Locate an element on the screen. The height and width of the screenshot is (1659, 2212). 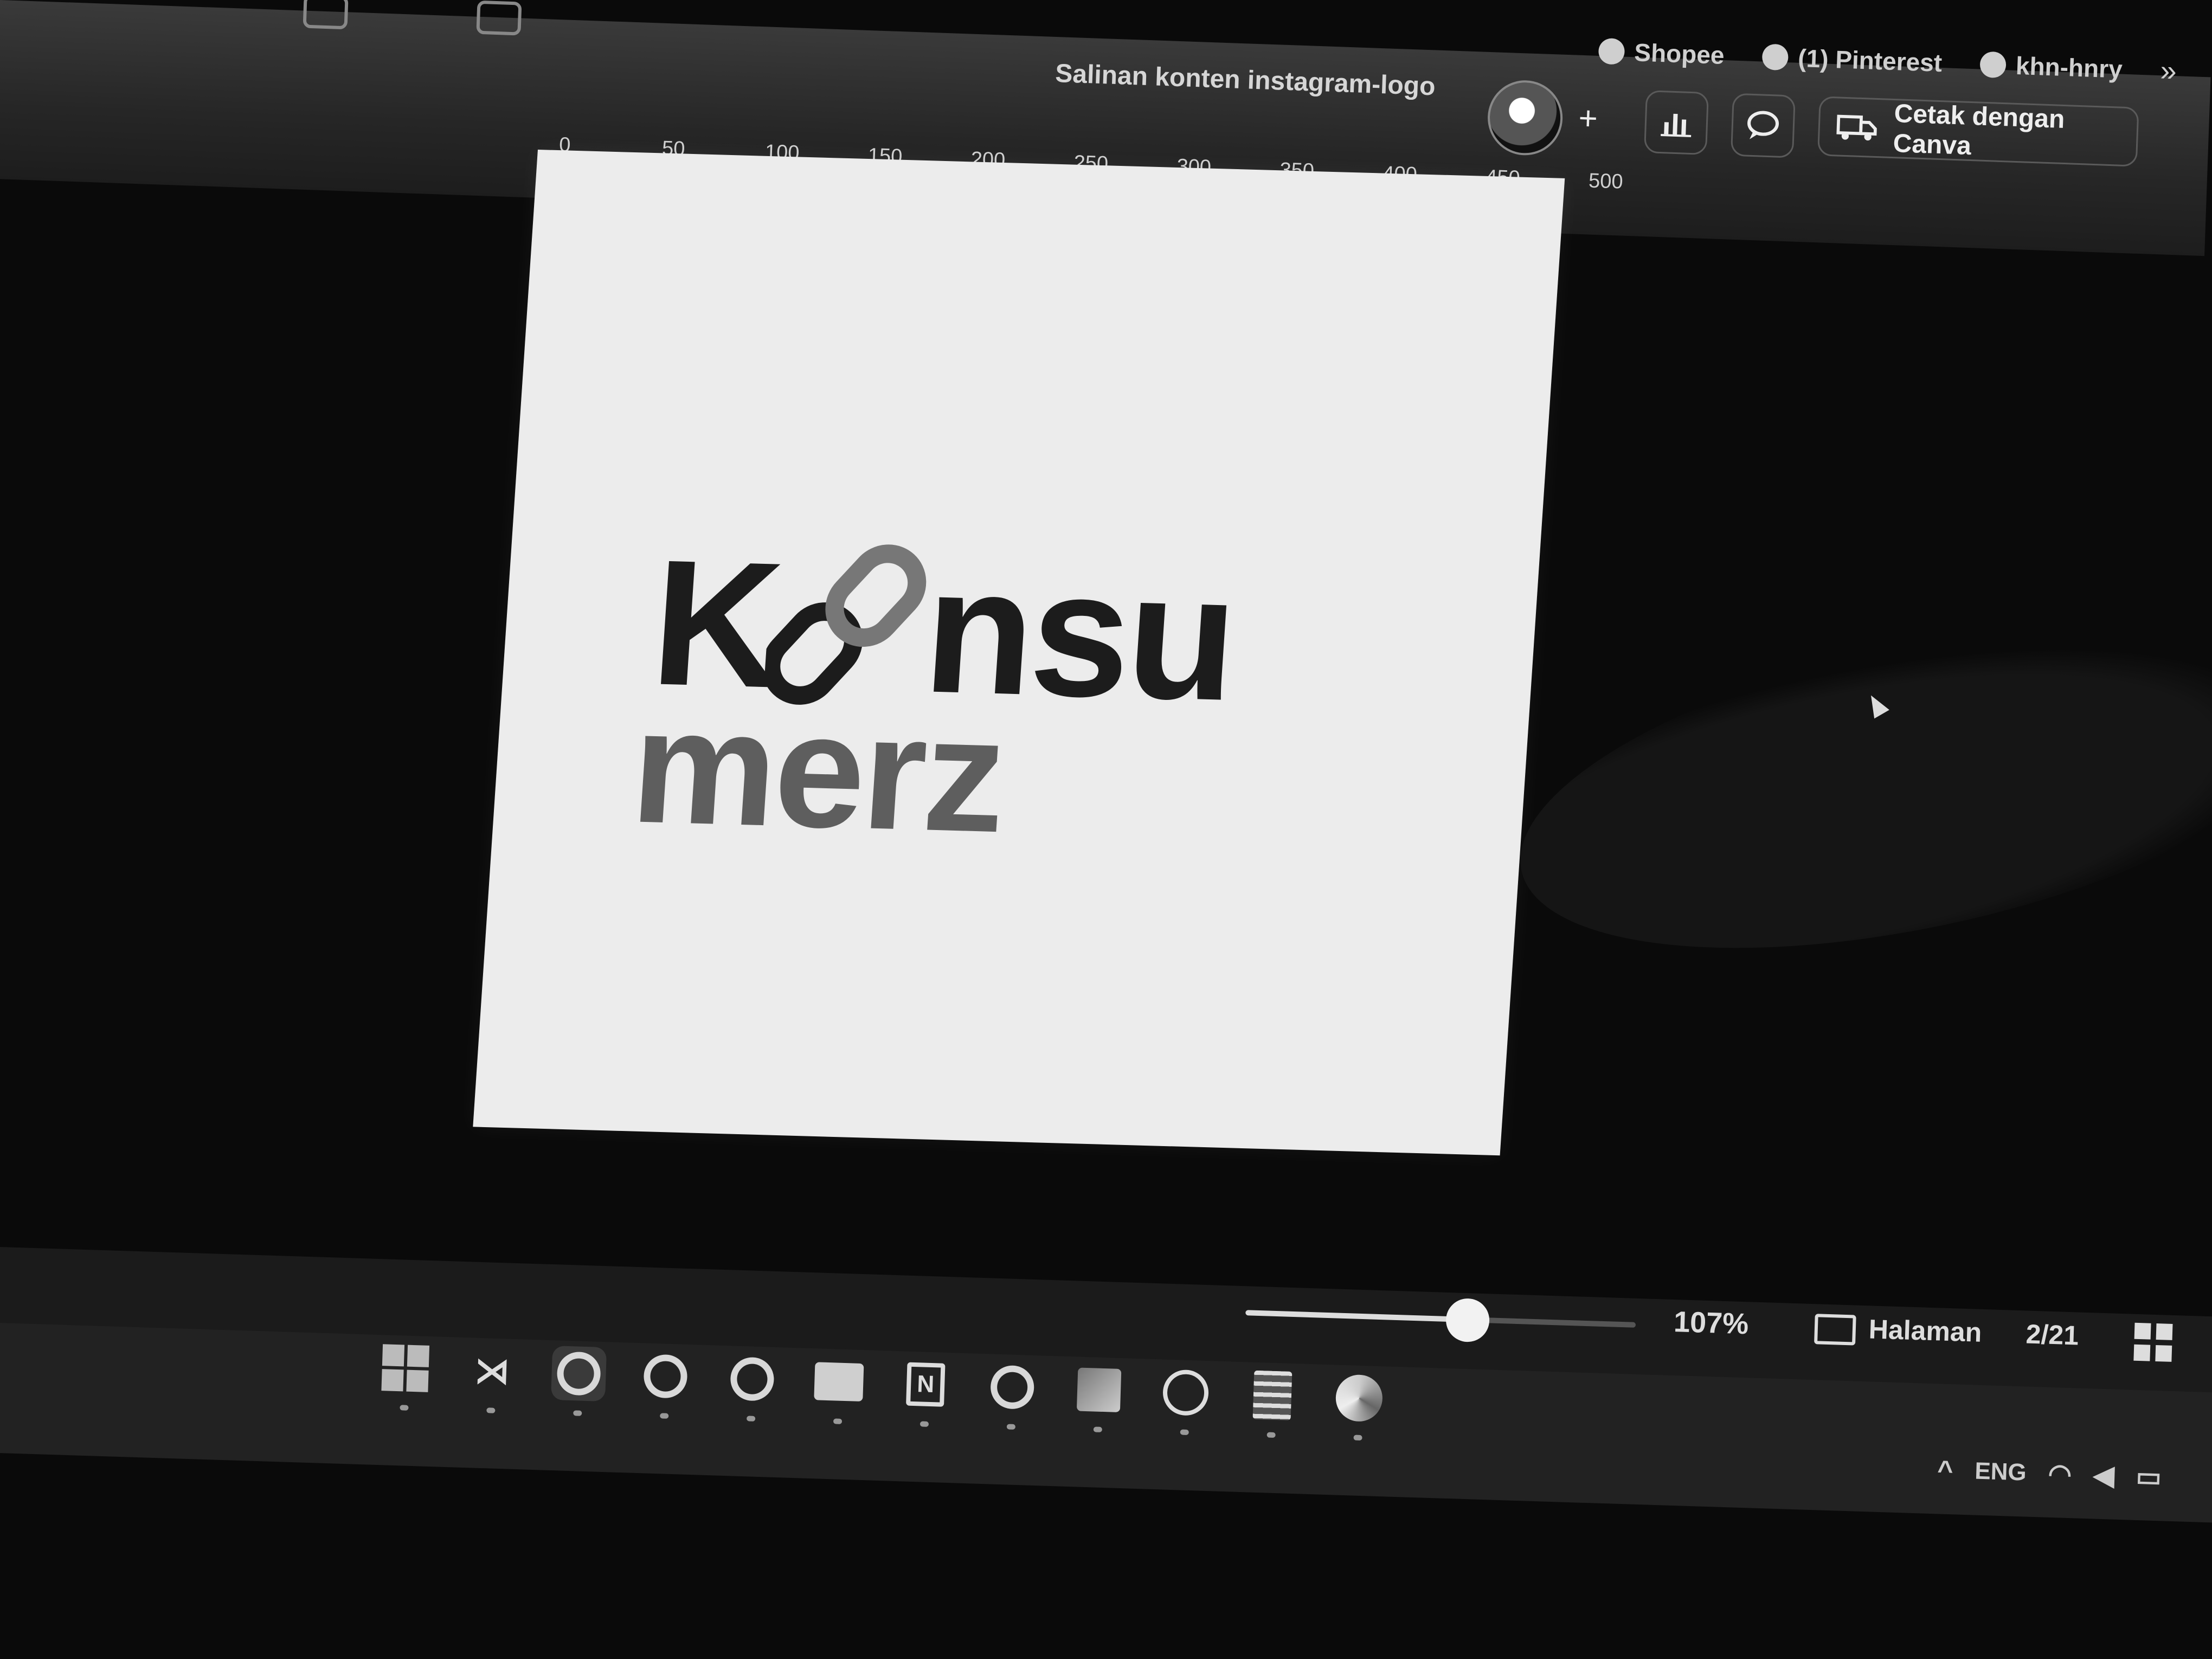
vscode-icon: ⋊ is located at coordinates (492, 1371).